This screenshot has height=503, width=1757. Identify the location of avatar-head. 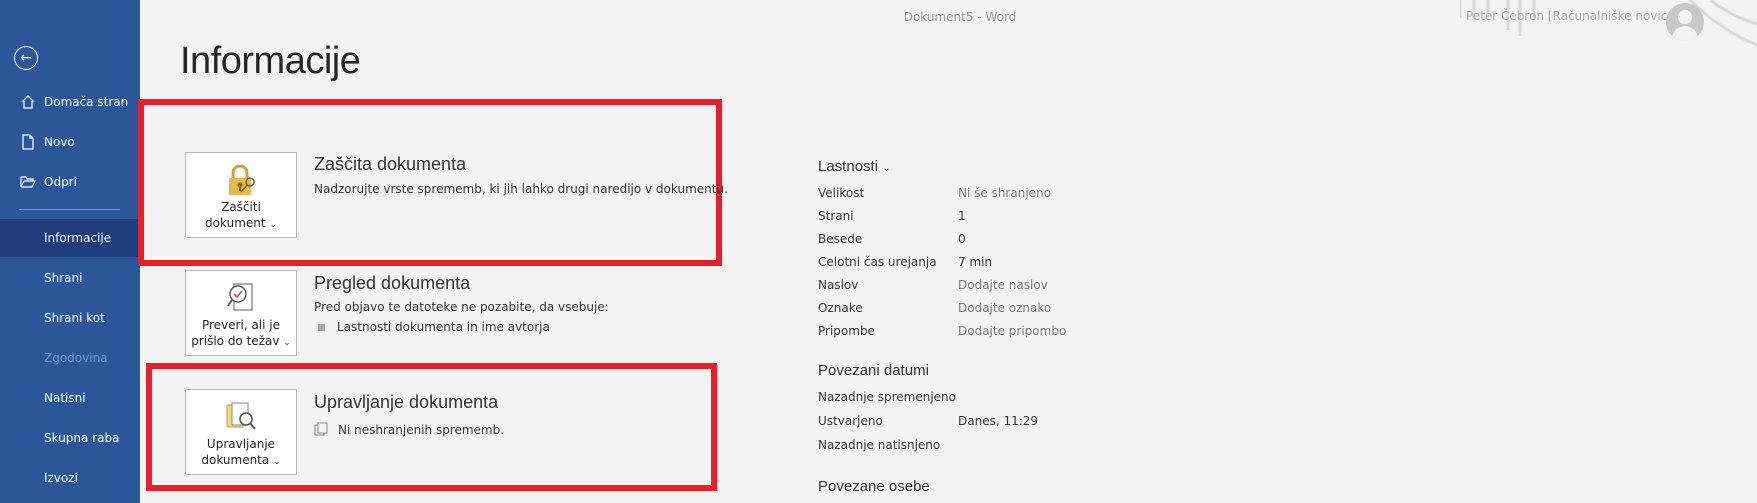
(1685, 17).